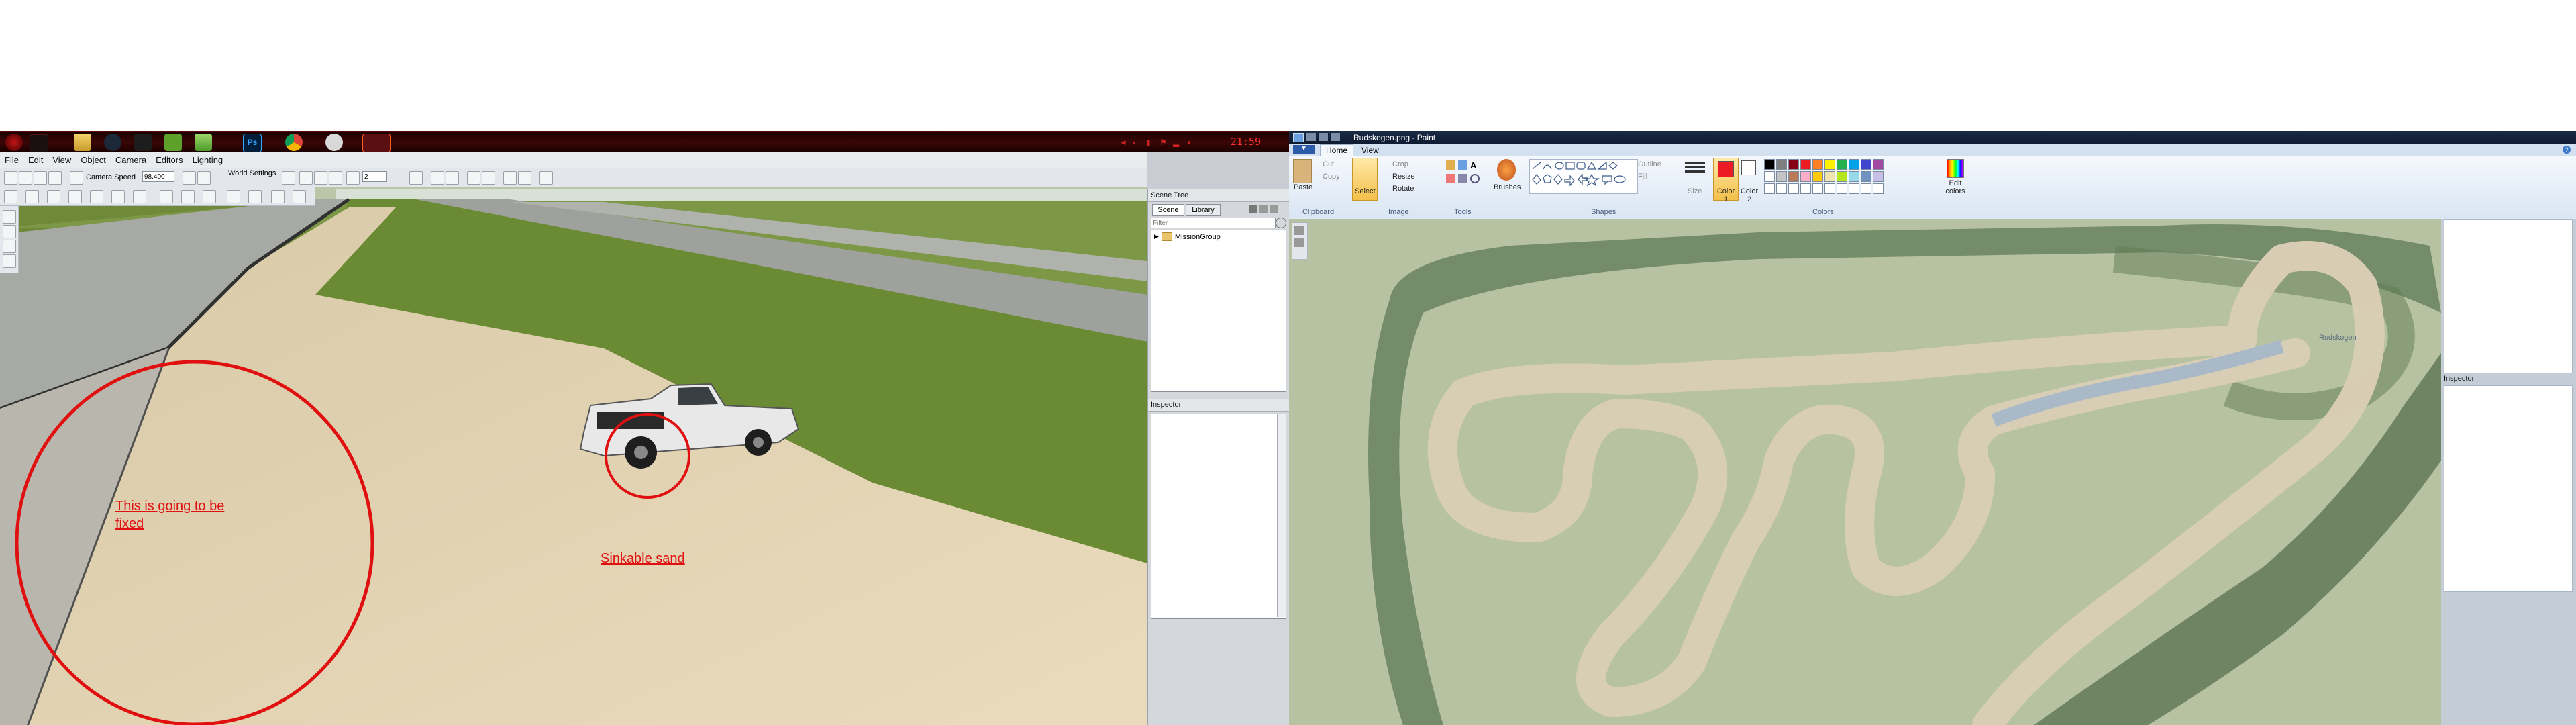  Describe the element at coordinates (2508, 296) in the screenshot. I see `side-panel-list` at that location.